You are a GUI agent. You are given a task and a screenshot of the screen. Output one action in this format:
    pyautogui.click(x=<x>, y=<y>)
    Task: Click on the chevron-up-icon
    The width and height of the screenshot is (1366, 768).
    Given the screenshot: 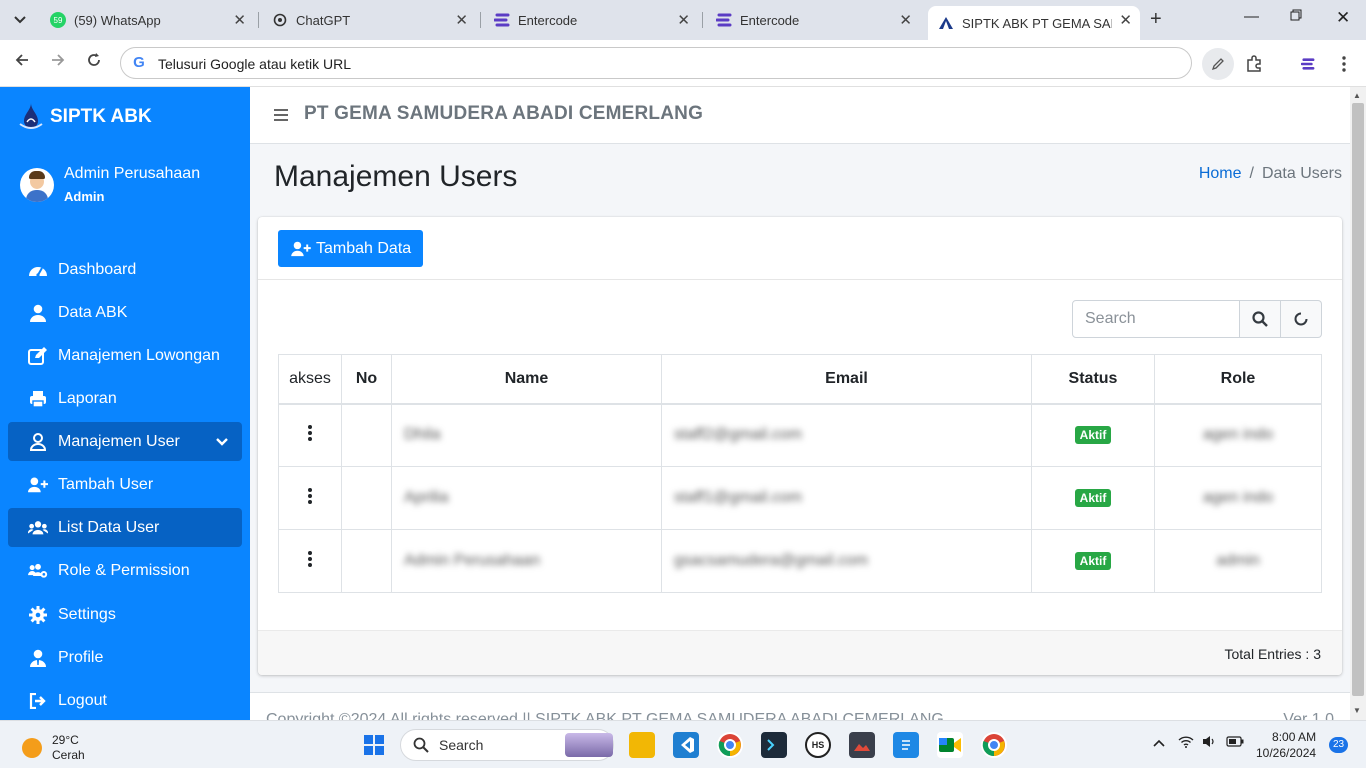 What is the action you would take?
    pyautogui.click(x=1159, y=742)
    